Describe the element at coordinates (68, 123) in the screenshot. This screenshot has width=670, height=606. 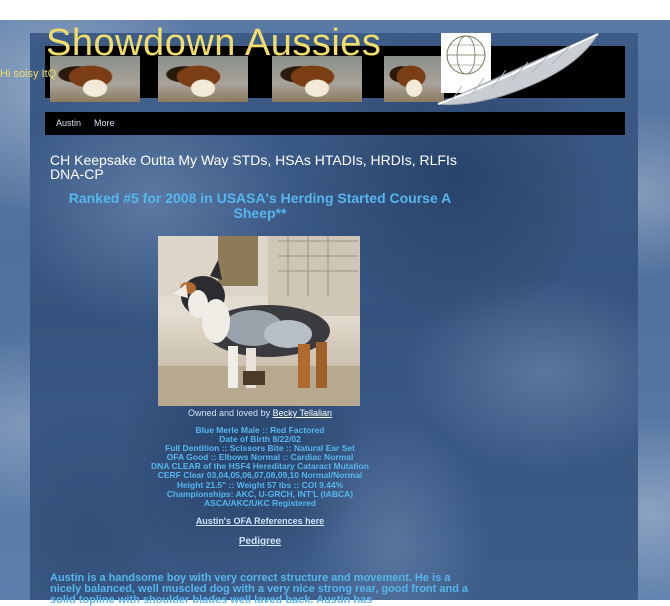
I see `nav-item-austin: Austin` at that location.